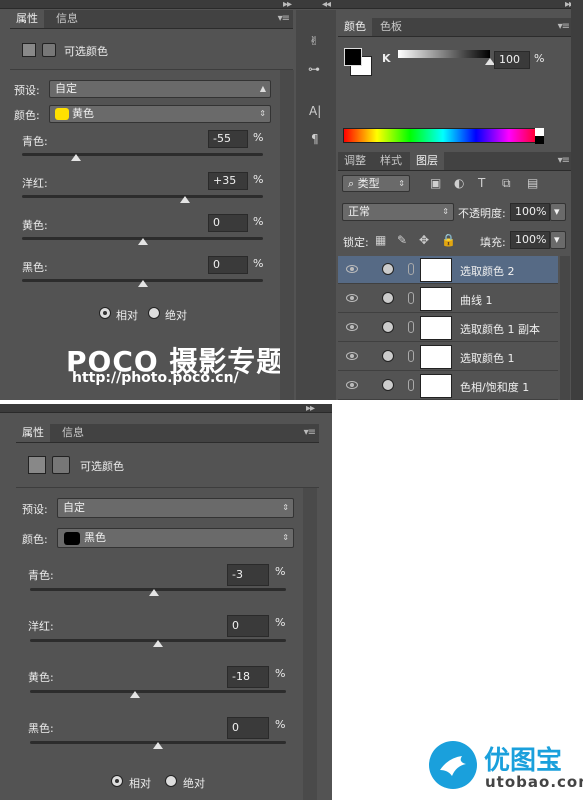 The width and height of the screenshot is (583, 800). What do you see at coordinates (493, 242) in the screenshot?
I see `fill-label: 填充:` at bounding box center [493, 242].